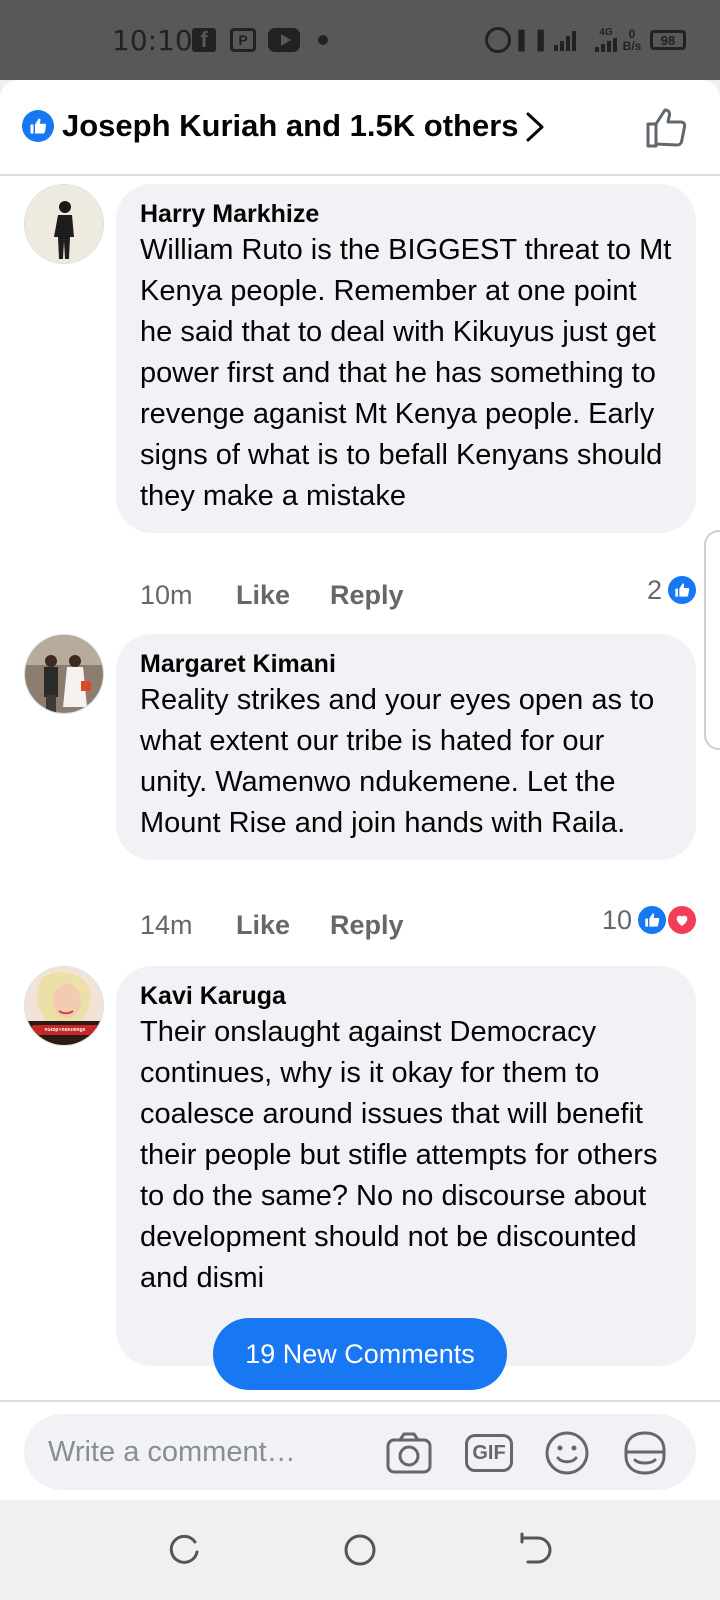 The height and width of the screenshot is (1600, 720). What do you see at coordinates (323, 40) in the screenshot?
I see `more-notifications-icon` at bounding box center [323, 40].